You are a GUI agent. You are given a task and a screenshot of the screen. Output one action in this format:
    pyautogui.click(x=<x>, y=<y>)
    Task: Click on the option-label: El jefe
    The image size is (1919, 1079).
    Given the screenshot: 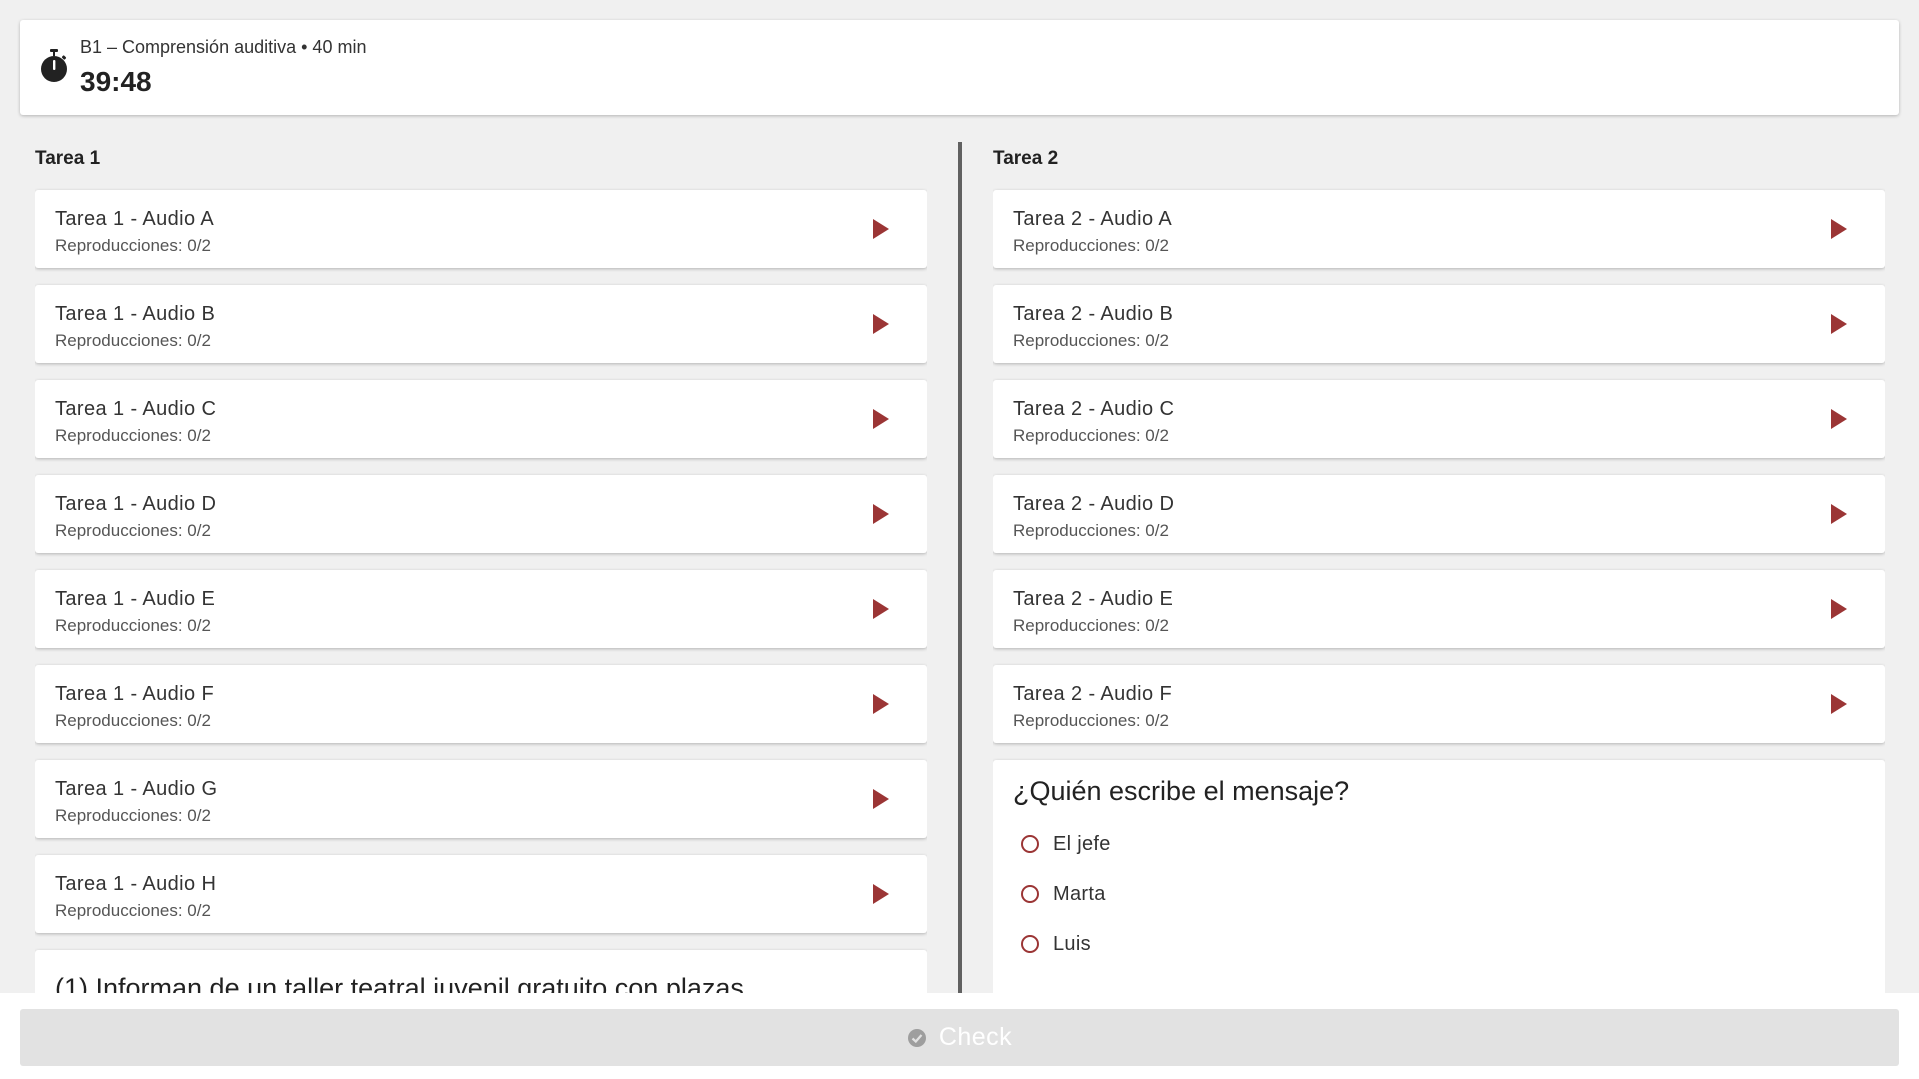 What is the action you would take?
    pyautogui.click(x=1082, y=843)
    